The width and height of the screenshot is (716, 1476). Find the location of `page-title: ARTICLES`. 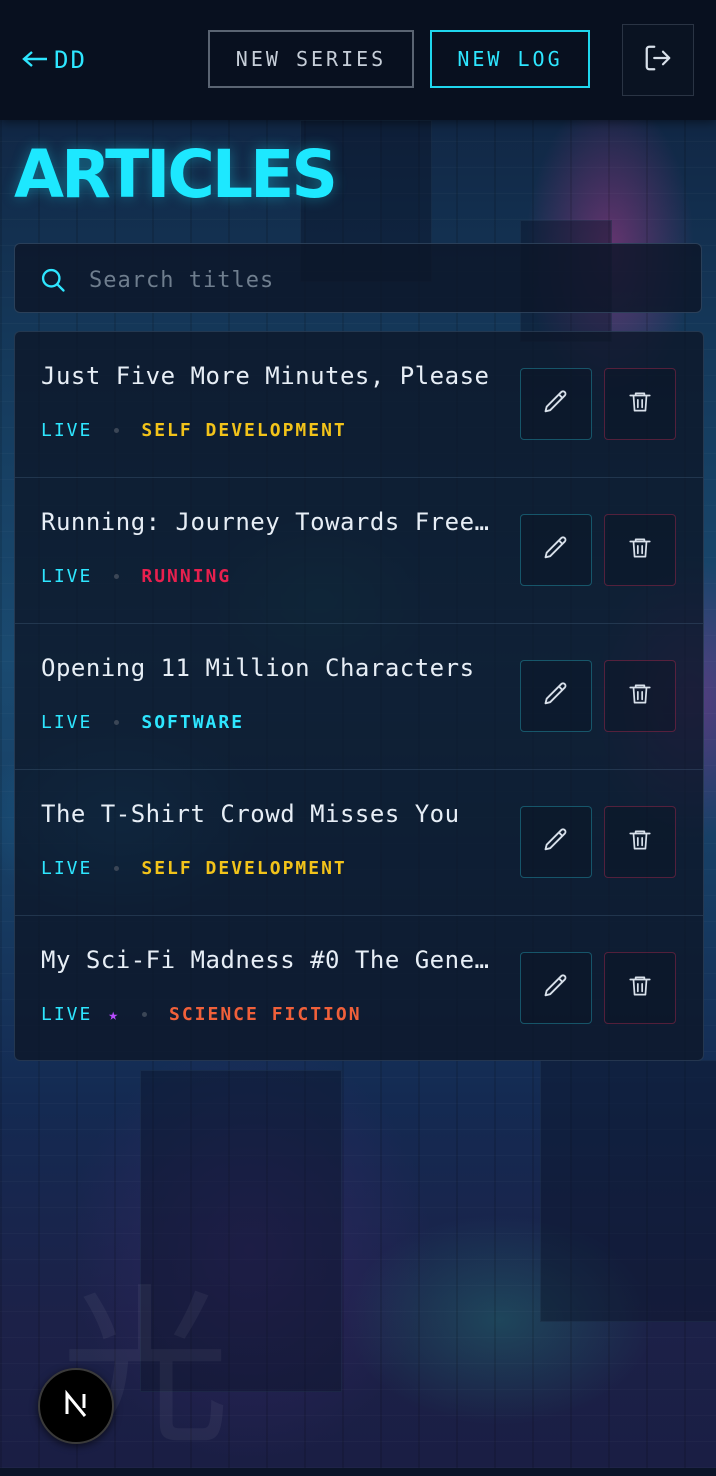

page-title: ARTICLES is located at coordinates (176, 174).